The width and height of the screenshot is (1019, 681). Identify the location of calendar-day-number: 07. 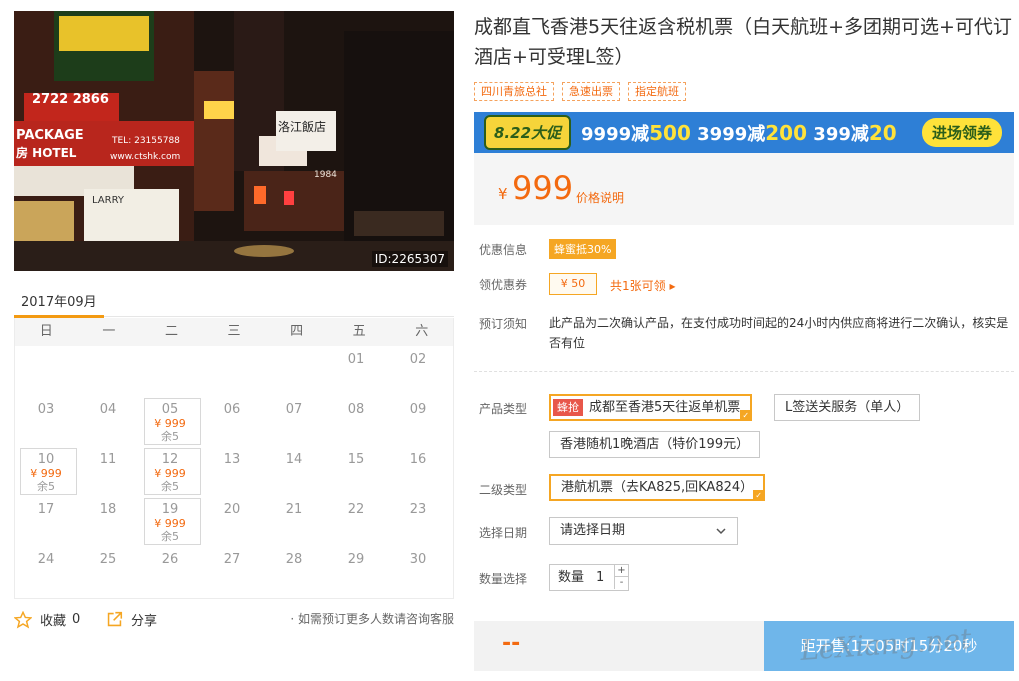
(294, 409).